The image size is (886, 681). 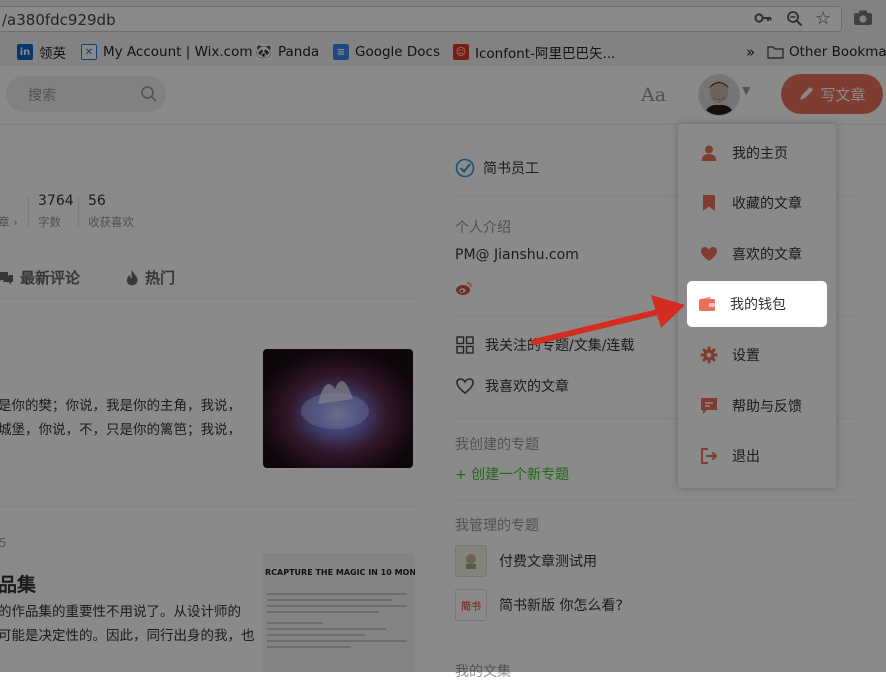 I want to click on menu-item-wallet: 我的钱包, so click(x=757, y=304).